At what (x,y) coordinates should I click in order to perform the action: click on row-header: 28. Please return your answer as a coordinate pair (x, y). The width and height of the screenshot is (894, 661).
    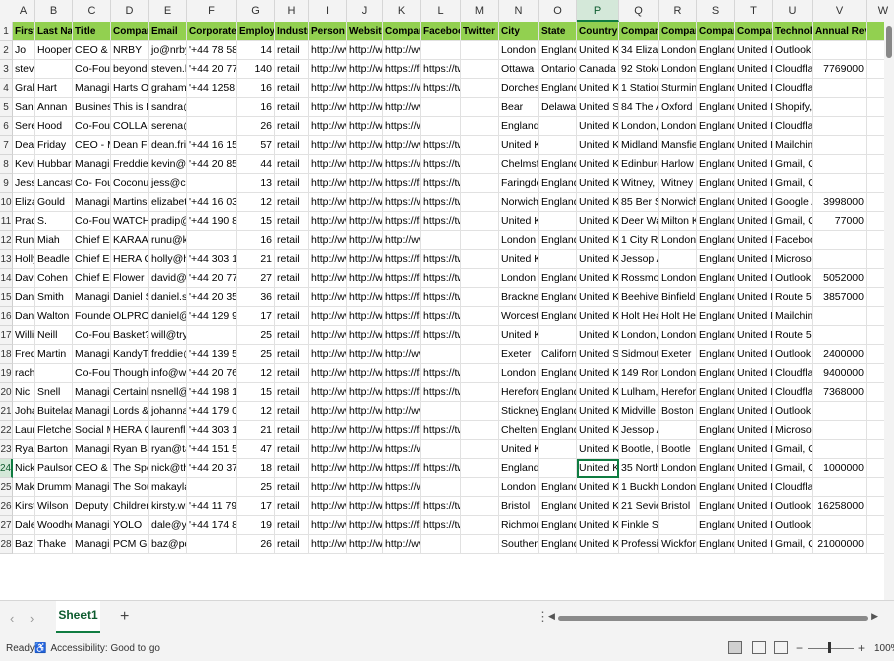
    Looking at the image, I should click on (6, 544).